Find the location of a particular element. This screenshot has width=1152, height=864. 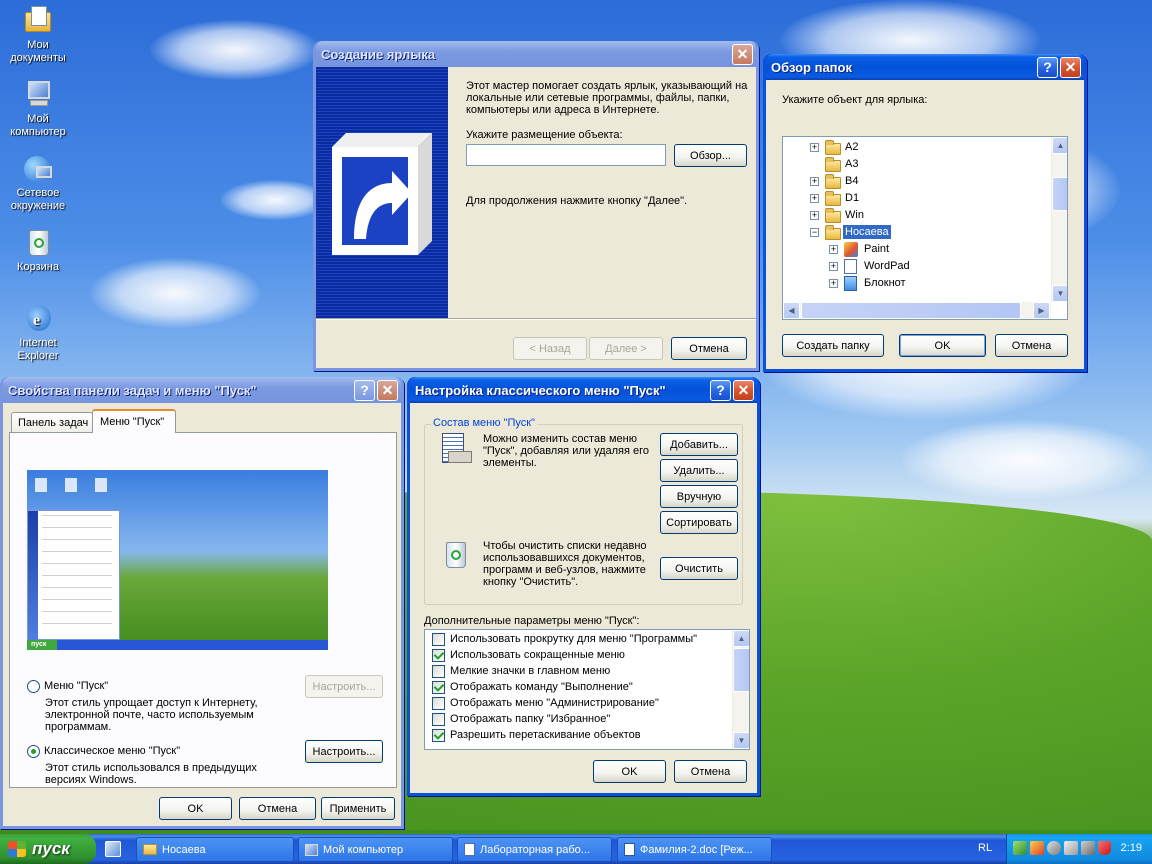

taskbar-properties-titlebar: Свойства панели задач и меню "Пуск" ? ✕ is located at coordinates (202, 390).